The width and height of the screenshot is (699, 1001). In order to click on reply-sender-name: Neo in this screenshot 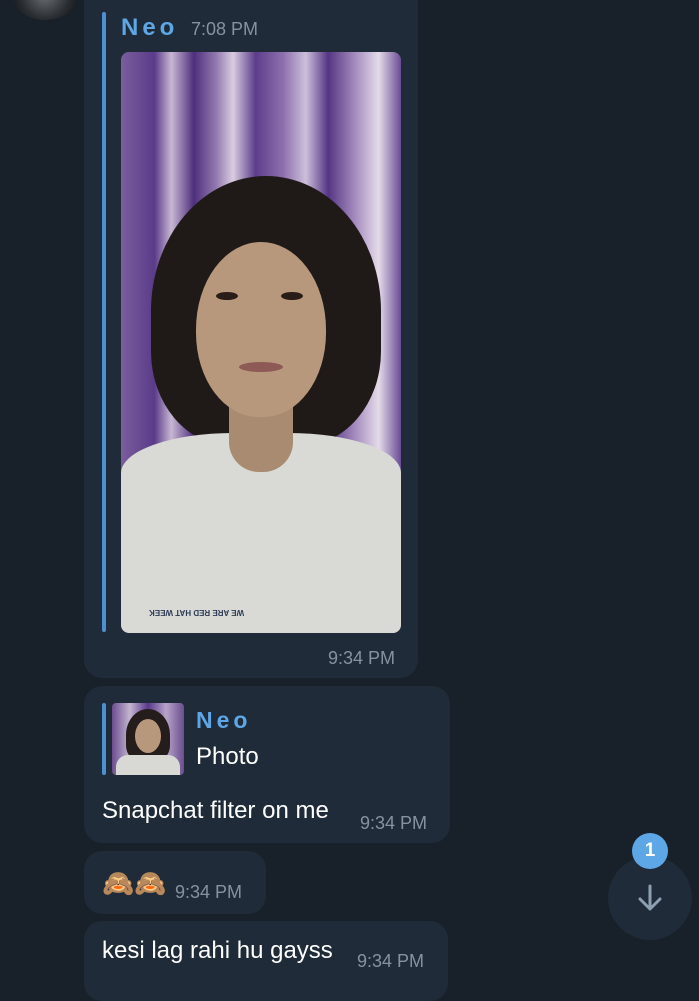, I will do `click(223, 720)`.